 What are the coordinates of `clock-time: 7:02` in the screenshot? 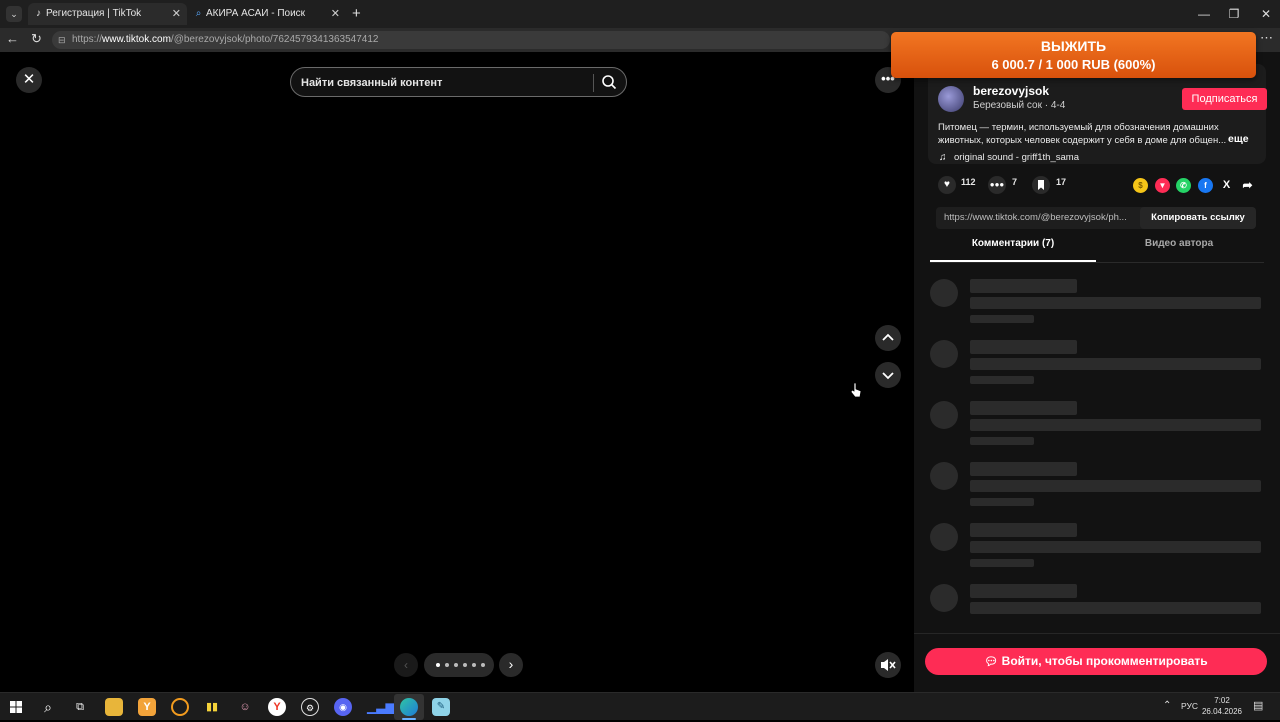 It's located at (1222, 700).